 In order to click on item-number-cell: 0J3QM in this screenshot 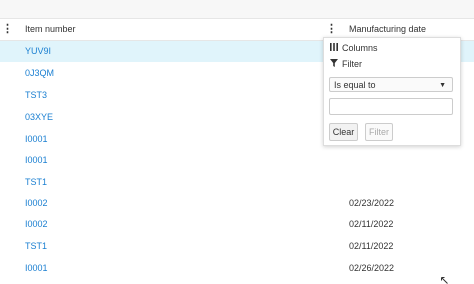, I will do `click(39, 73)`.